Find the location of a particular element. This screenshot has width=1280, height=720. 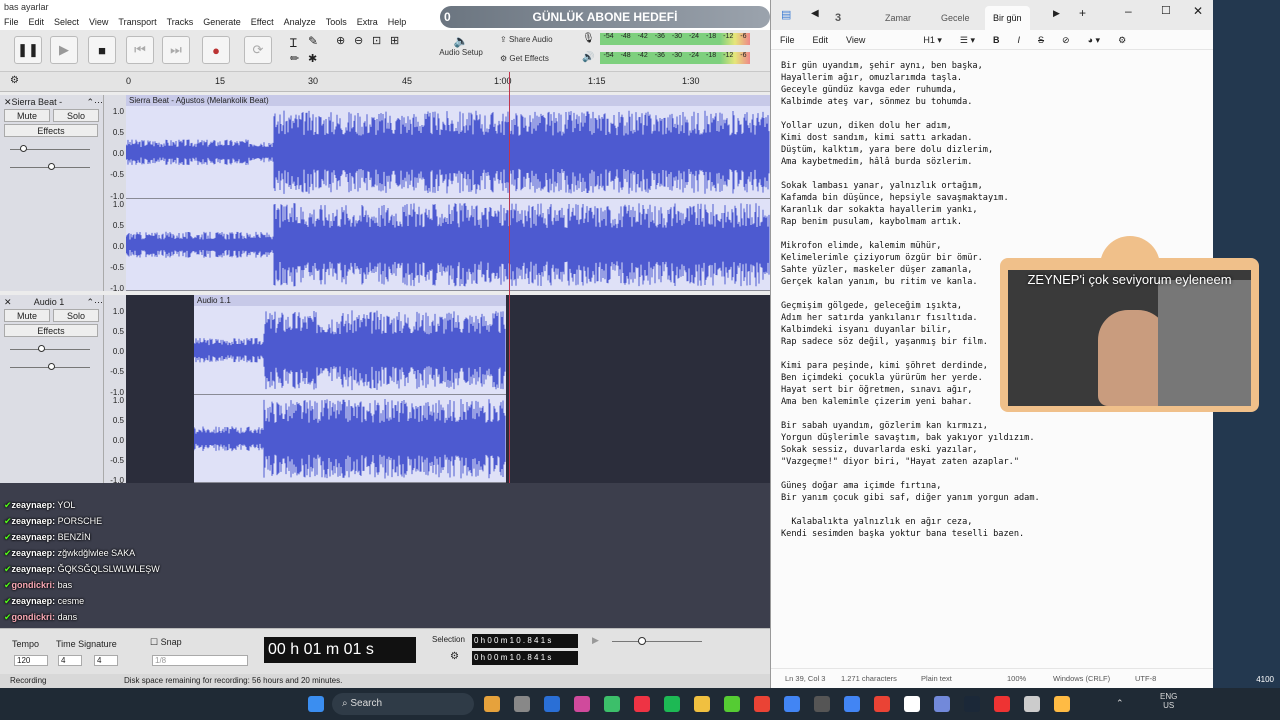

envelope-tool-icon: ✎ is located at coordinates (313, 41).